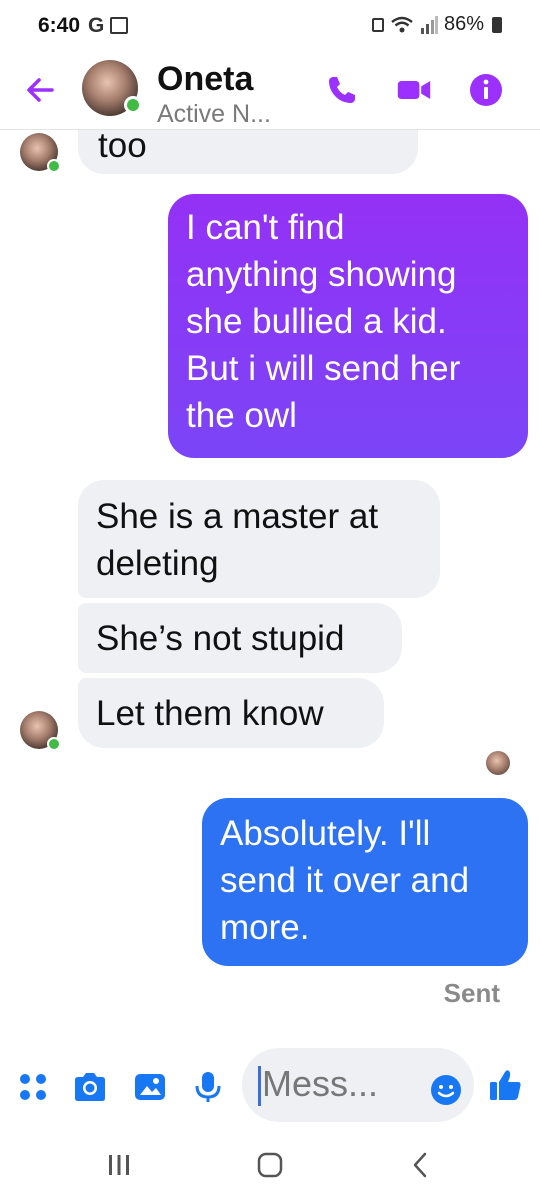 The height and width of the screenshot is (1200, 540). What do you see at coordinates (119, 1165) in the screenshot?
I see `recent-apps-icon` at bounding box center [119, 1165].